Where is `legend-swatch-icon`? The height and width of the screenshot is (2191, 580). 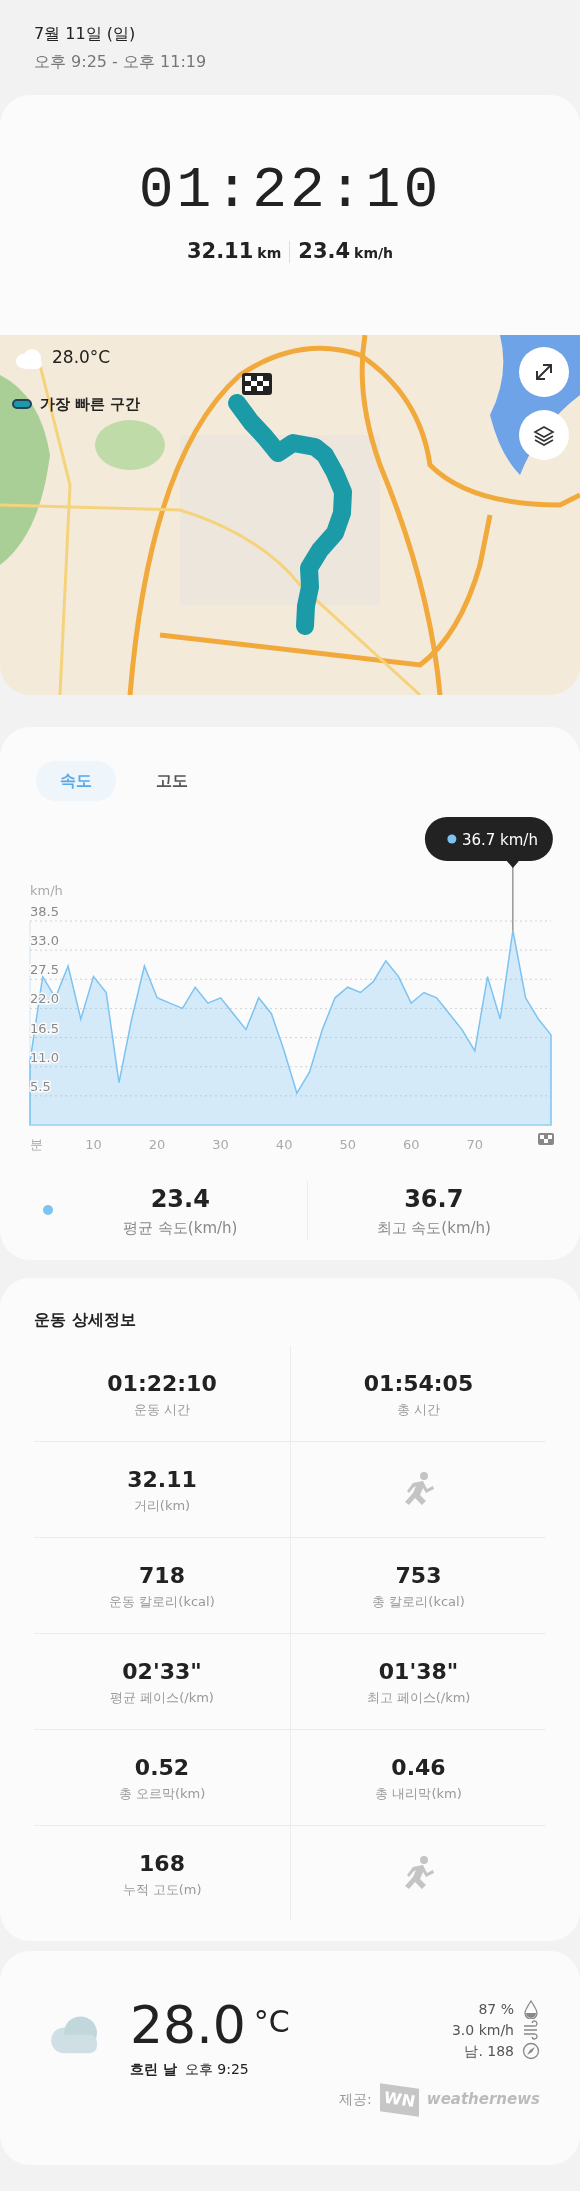
legend-swatch-icon is located at coordinates (22, 404).